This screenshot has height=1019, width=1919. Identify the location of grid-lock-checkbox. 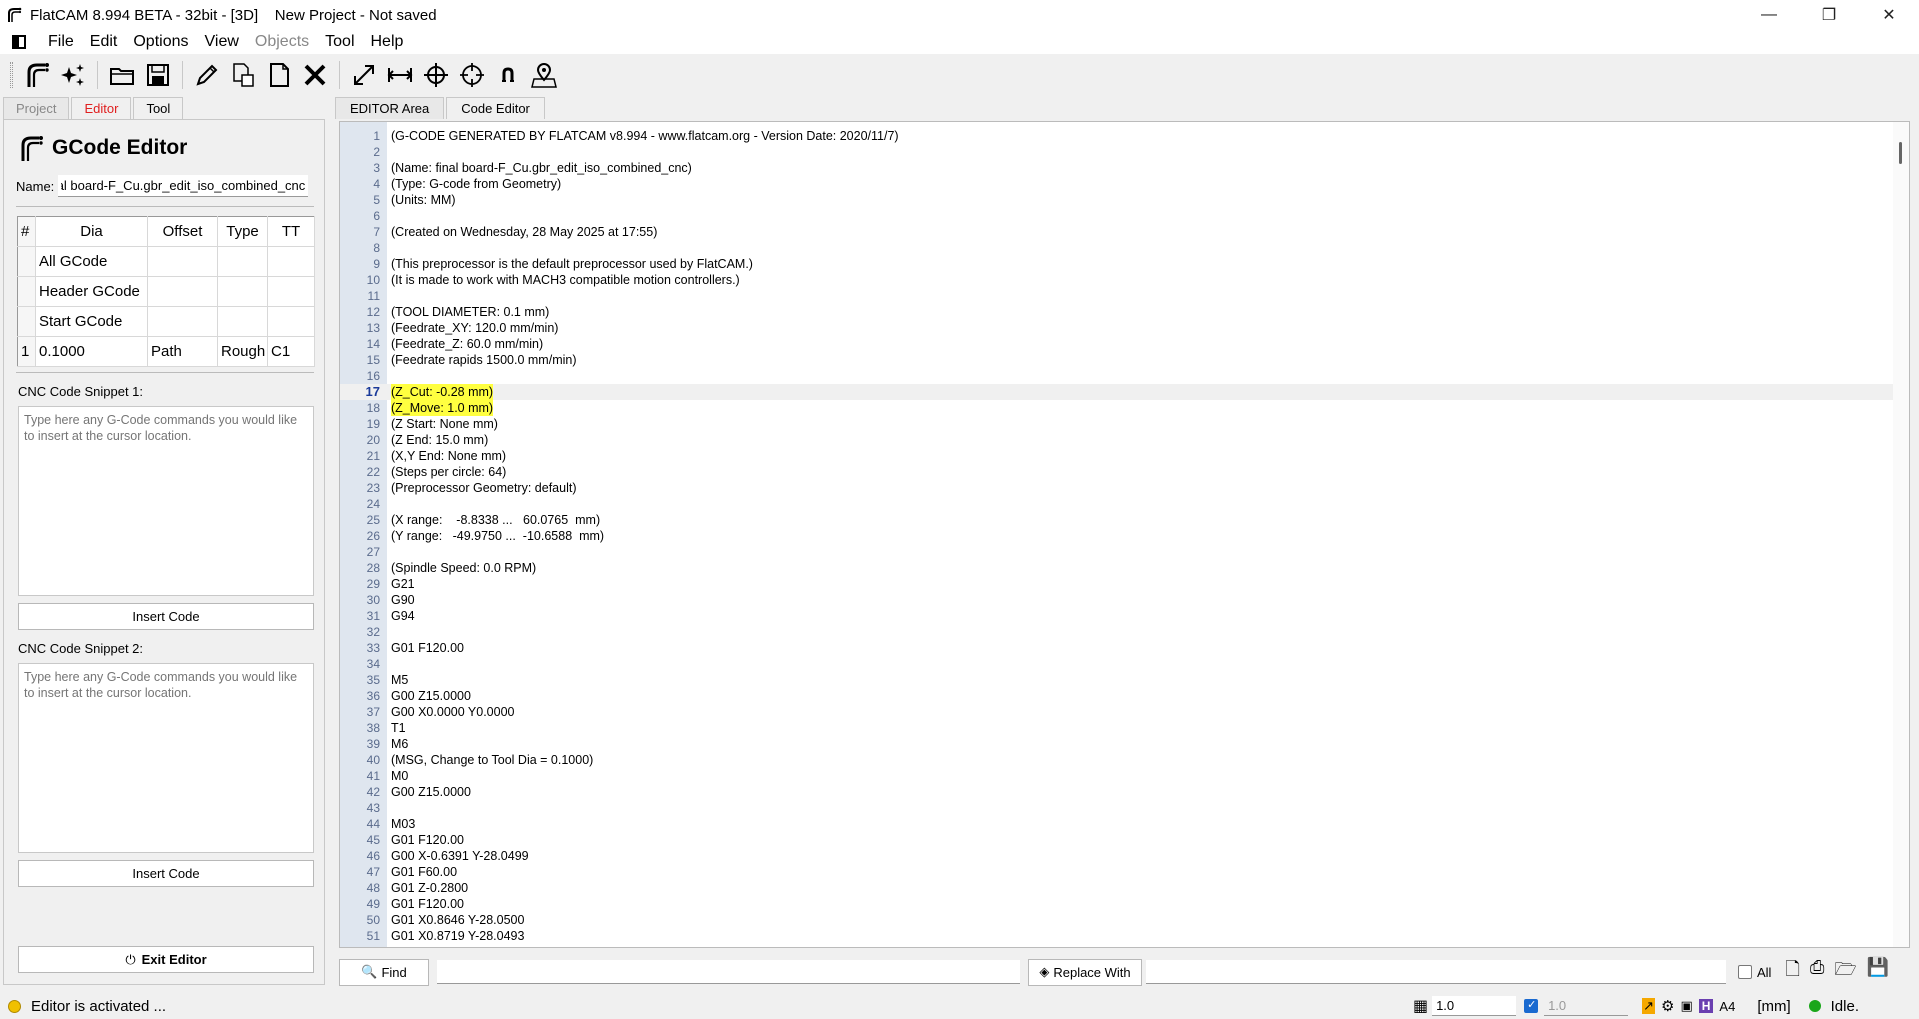
(1531, 1005).